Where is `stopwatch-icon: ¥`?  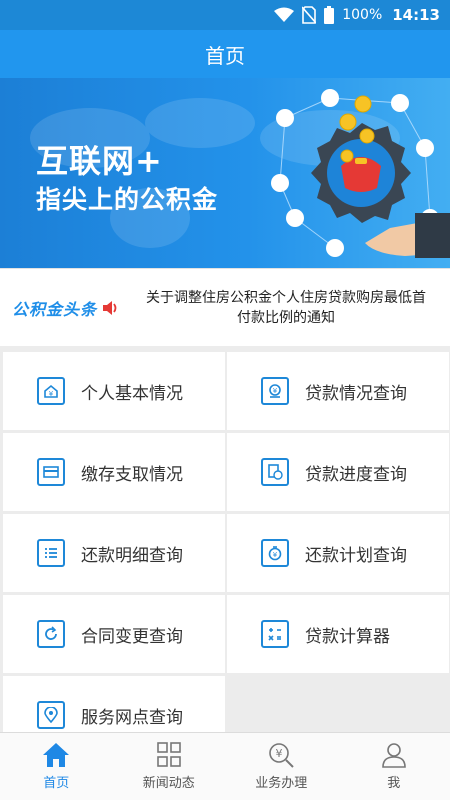 stopwatch-icon: ¥ is located at coordinates (275, 553).